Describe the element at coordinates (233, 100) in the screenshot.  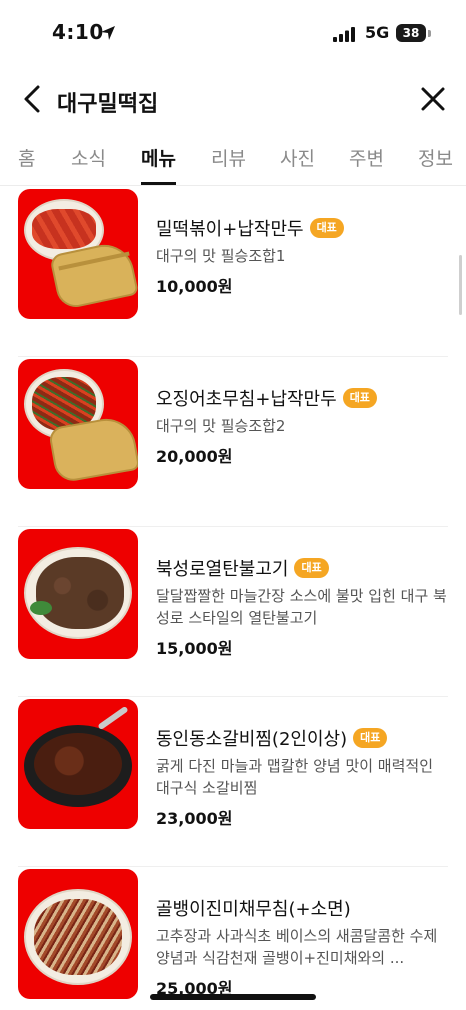
I see `header: 대구밀떡집` at that location.